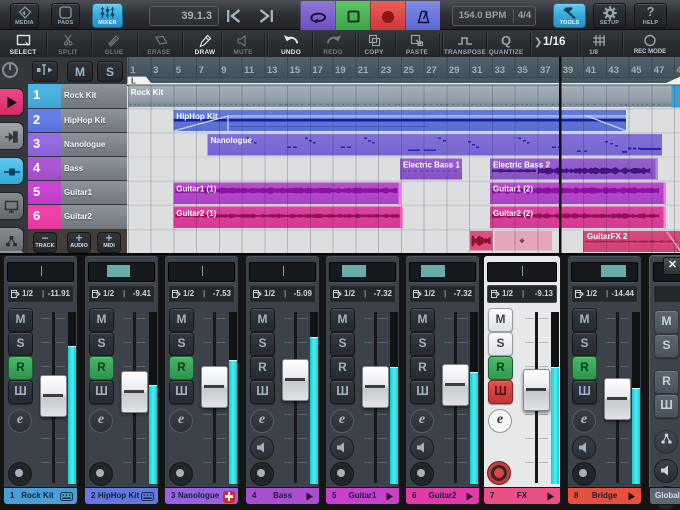 The image size is (680, 510). What do you see at coordinates (613, 70) in the screenshot?
I see `svg-text: 43` at bounding box center [613, 70].